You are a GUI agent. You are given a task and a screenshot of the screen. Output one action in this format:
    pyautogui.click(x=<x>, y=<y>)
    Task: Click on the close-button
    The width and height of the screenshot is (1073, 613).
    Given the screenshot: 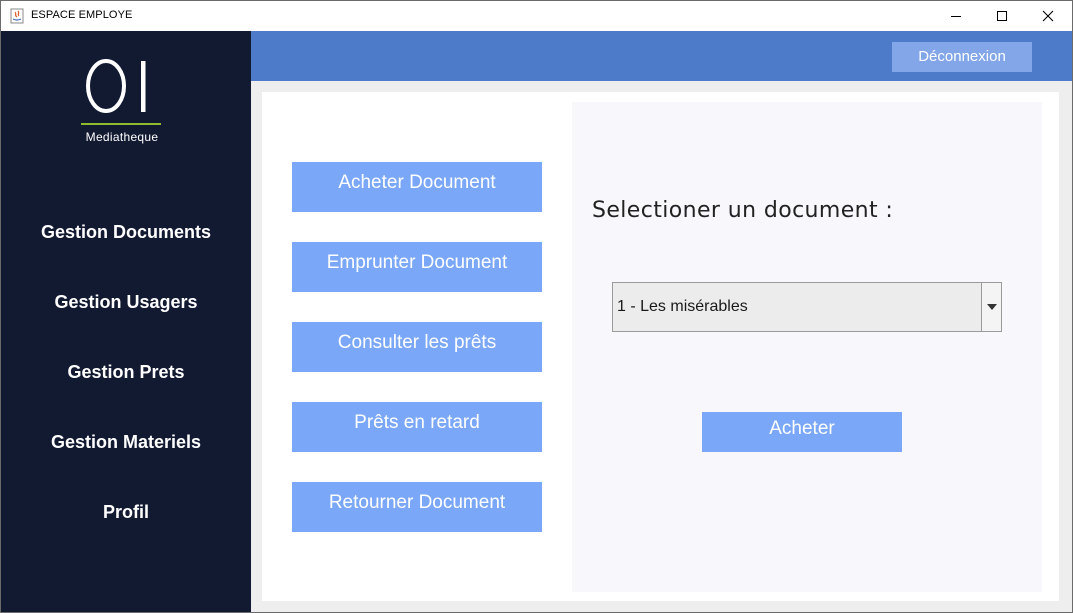 What is the action you would take?
    pyautogui.click(x=1048, y=16)
    